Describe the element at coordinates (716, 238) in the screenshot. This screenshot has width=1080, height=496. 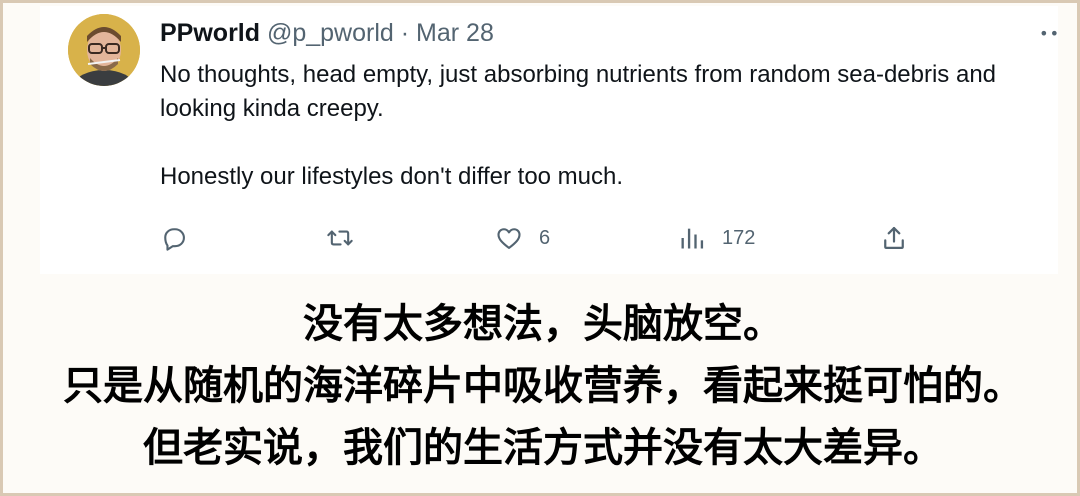
I see `views-button: 172` at that location.